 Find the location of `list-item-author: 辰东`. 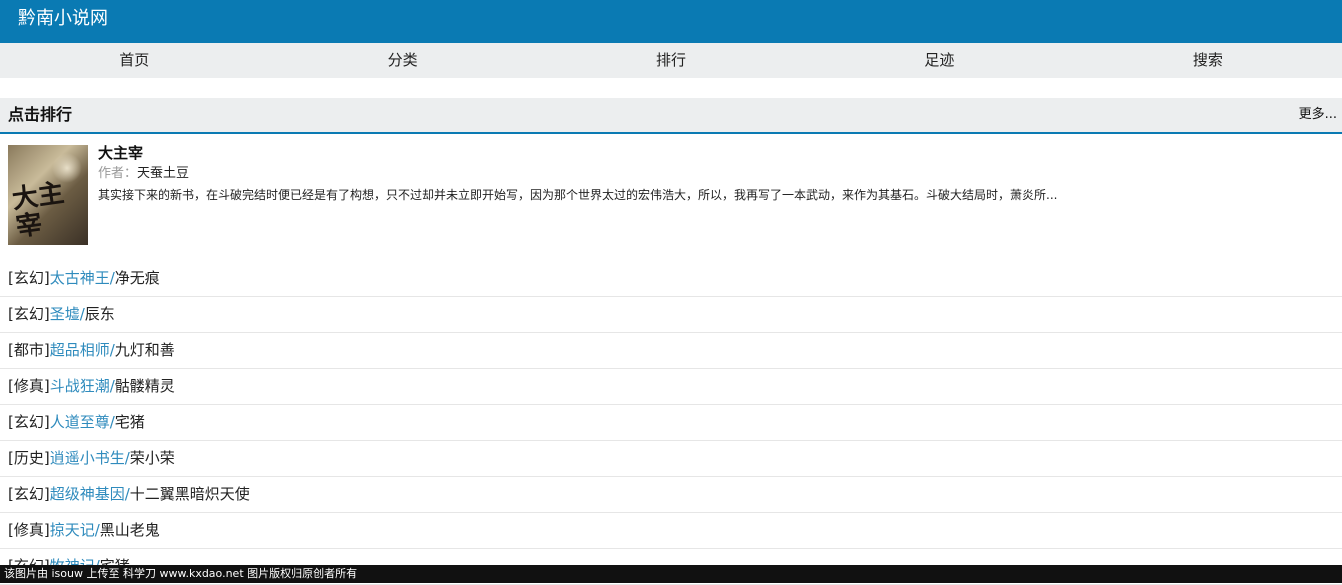

list-item-author: 辰东 is located at coordinates (99, 314).